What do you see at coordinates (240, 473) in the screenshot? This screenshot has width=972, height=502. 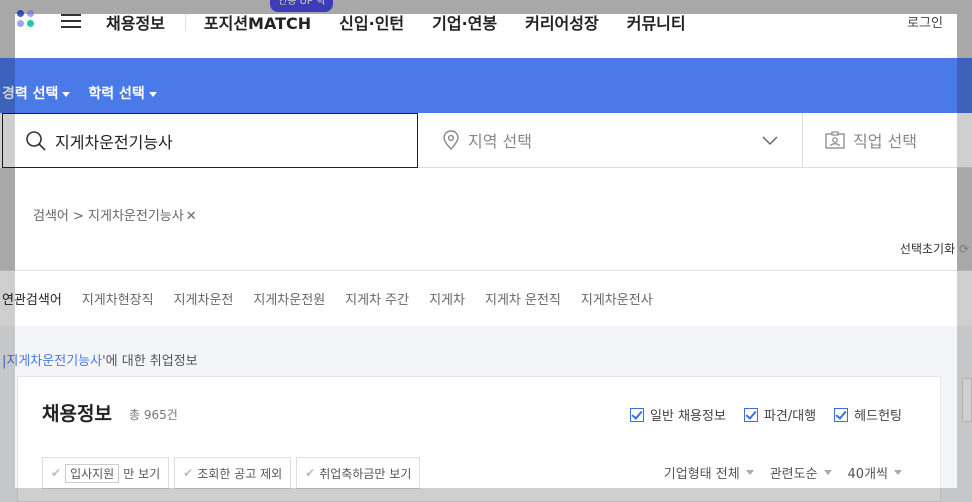 I see `toggle-label: 조회한 공고 제외` at bounding box center [240, 473].